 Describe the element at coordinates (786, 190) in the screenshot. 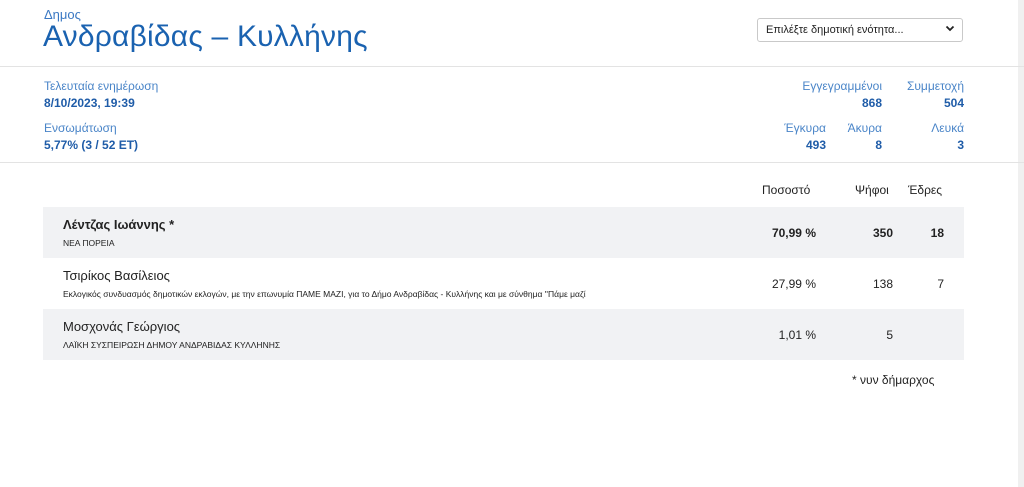

I see `column-header-percent: Ποσοστό` at that location.